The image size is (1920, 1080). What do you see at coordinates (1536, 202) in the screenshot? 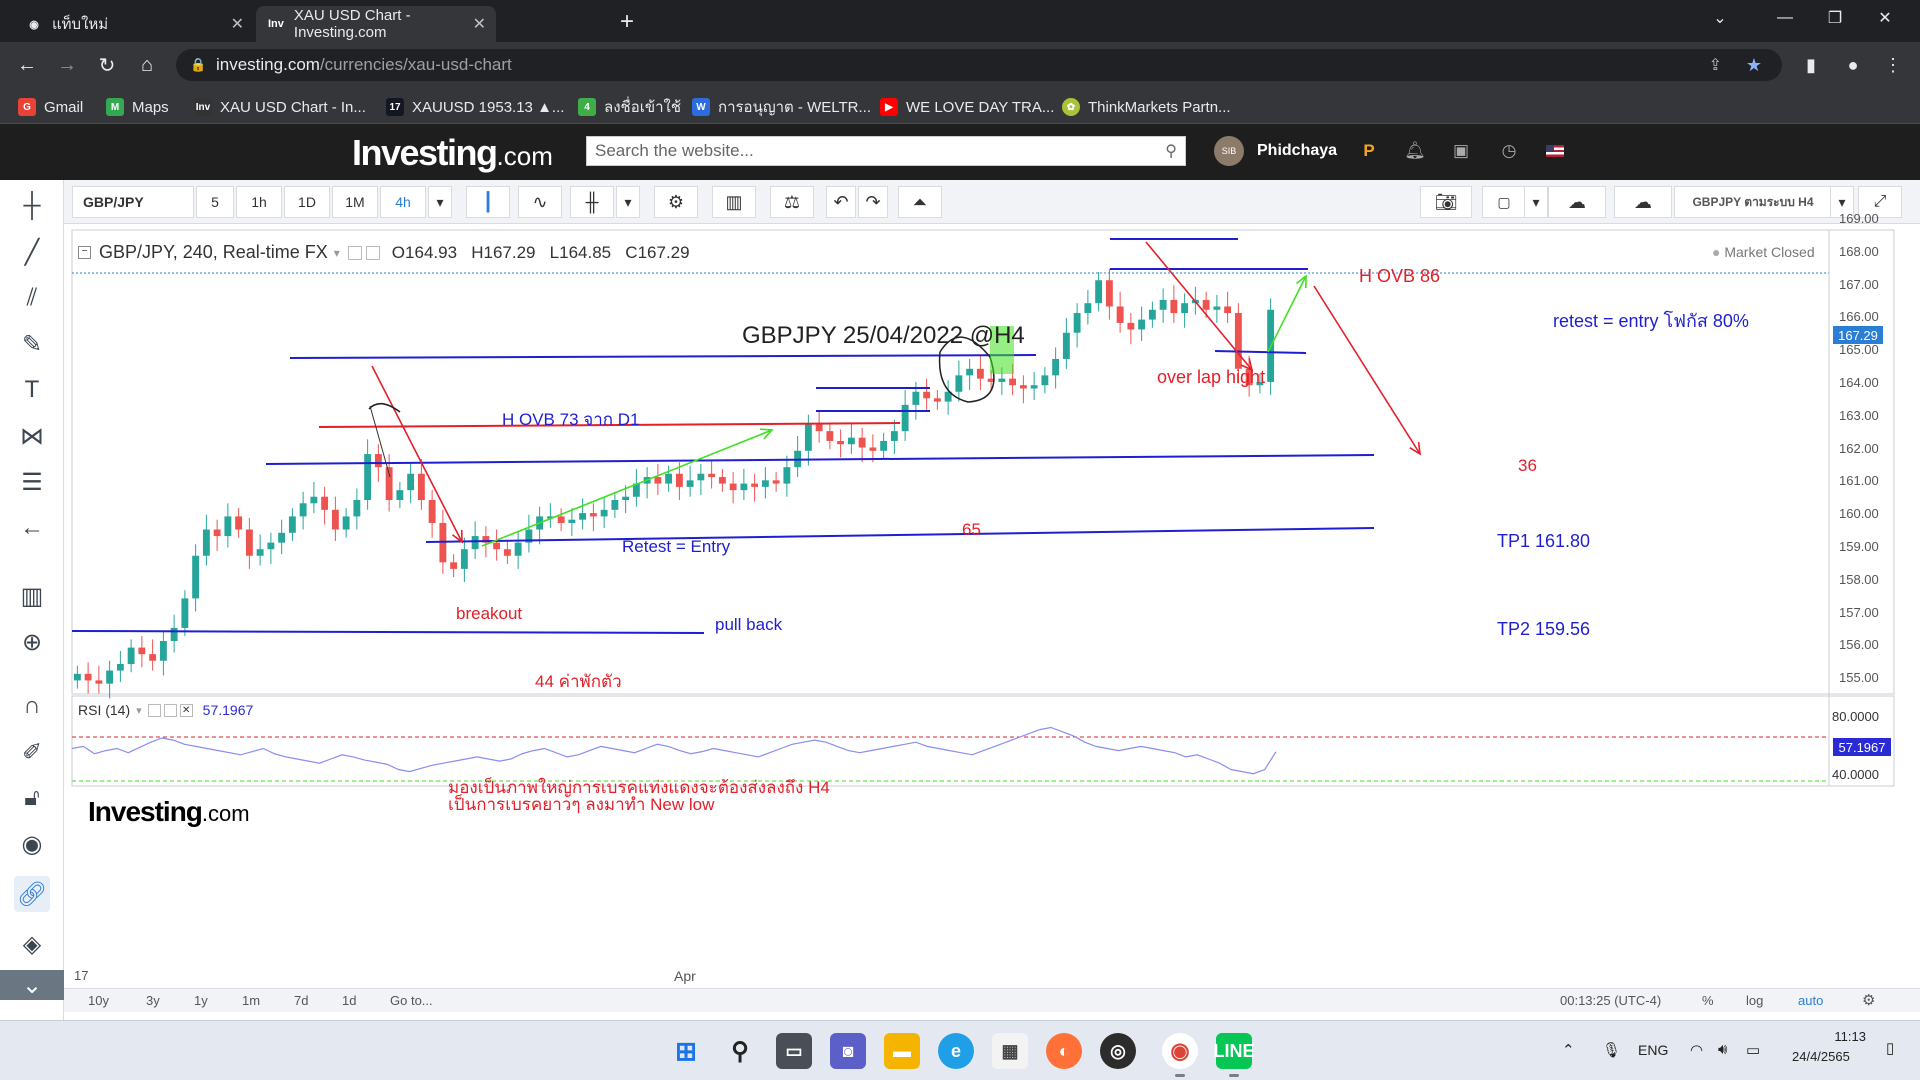
I see `layout-dropdown-icon: ▾` at bounding box center [1536, 202].